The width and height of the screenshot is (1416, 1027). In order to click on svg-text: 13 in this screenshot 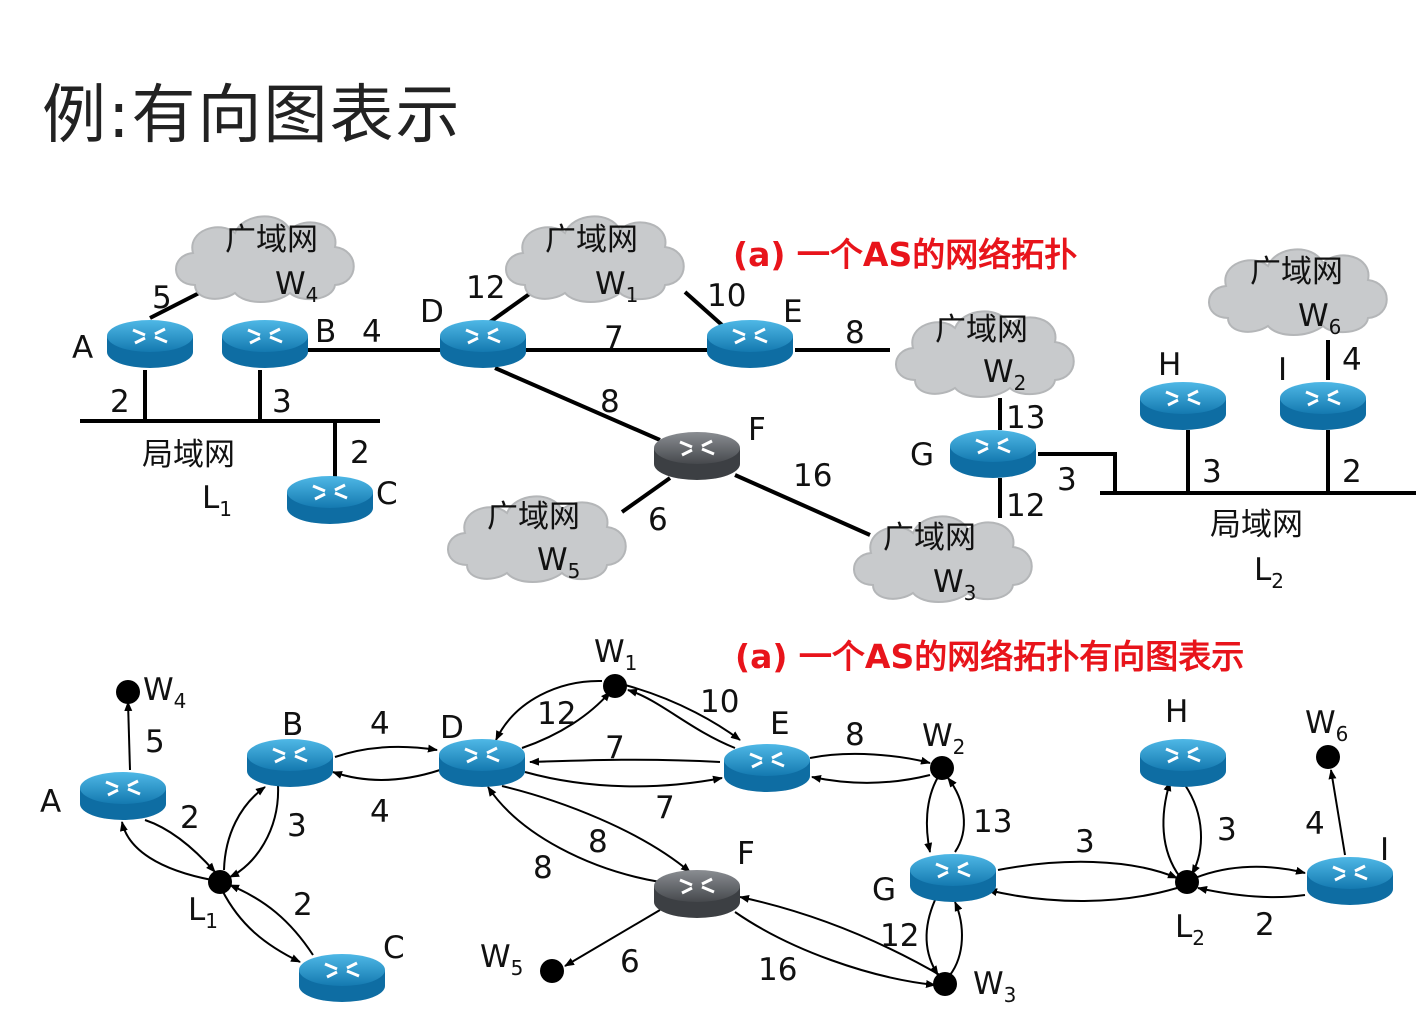, I will do `click(992, 822)`.